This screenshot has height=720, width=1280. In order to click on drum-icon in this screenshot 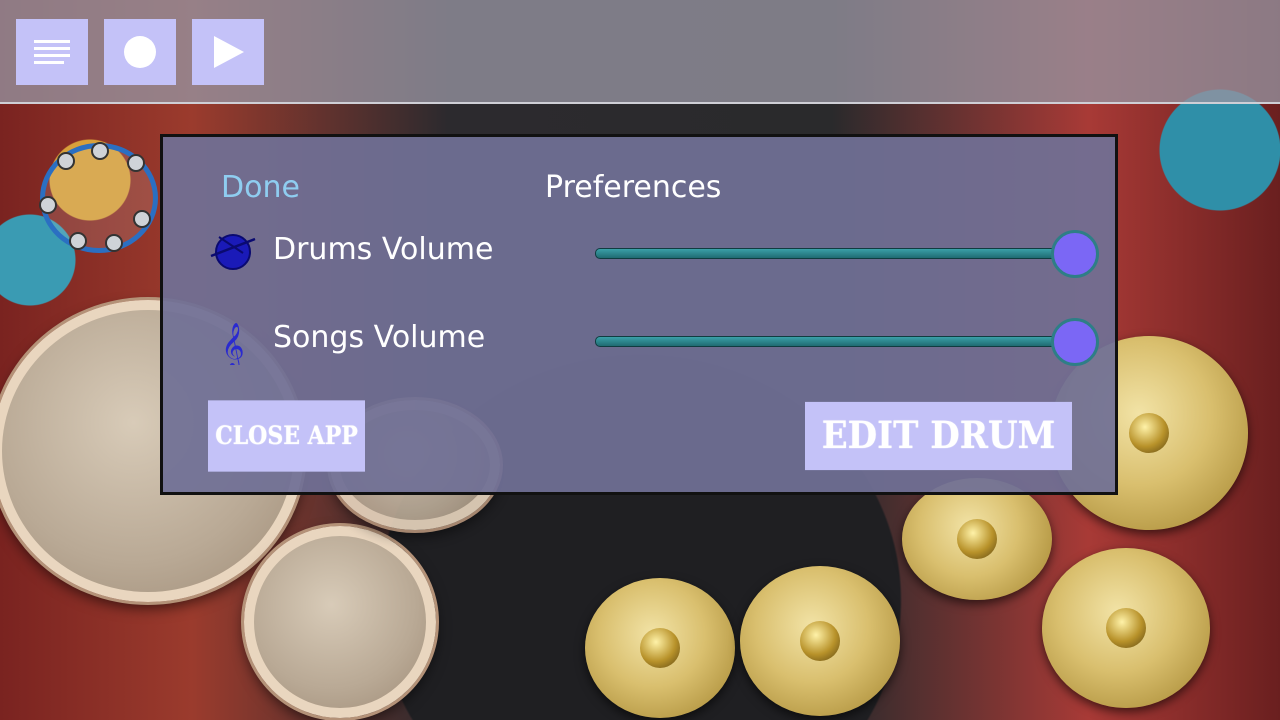, I will do `click(234, 251)`.